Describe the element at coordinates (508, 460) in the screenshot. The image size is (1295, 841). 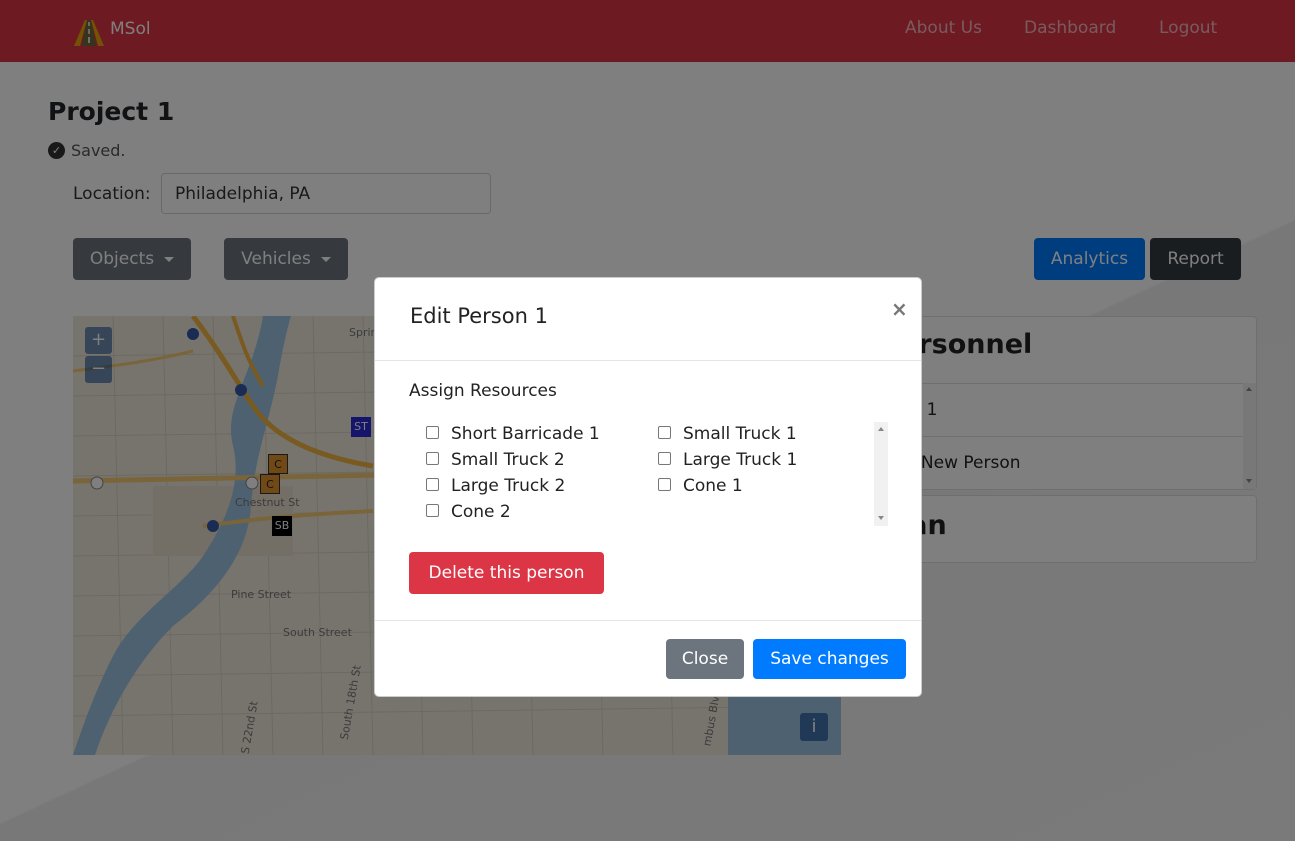
I see `resource-label: Small Truck 2` at that location.